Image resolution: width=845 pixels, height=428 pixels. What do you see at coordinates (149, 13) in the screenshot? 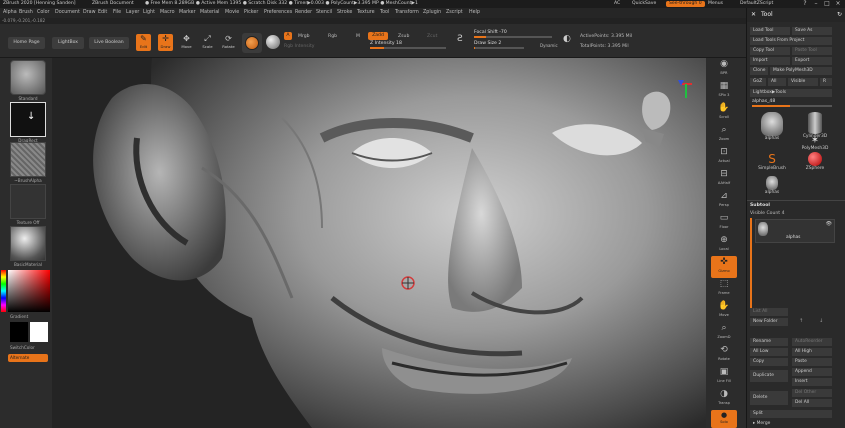
I see `menu-light: Light` at bounding box center [149, 13].